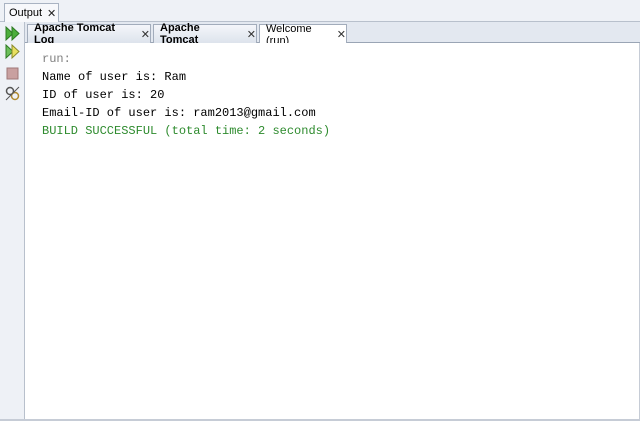 This screenshot has width=640, height=421. What do you see at coordinates (56, 59) in the screenshot?
I see `console-line-run: run:` at bounding box center [56, 59].